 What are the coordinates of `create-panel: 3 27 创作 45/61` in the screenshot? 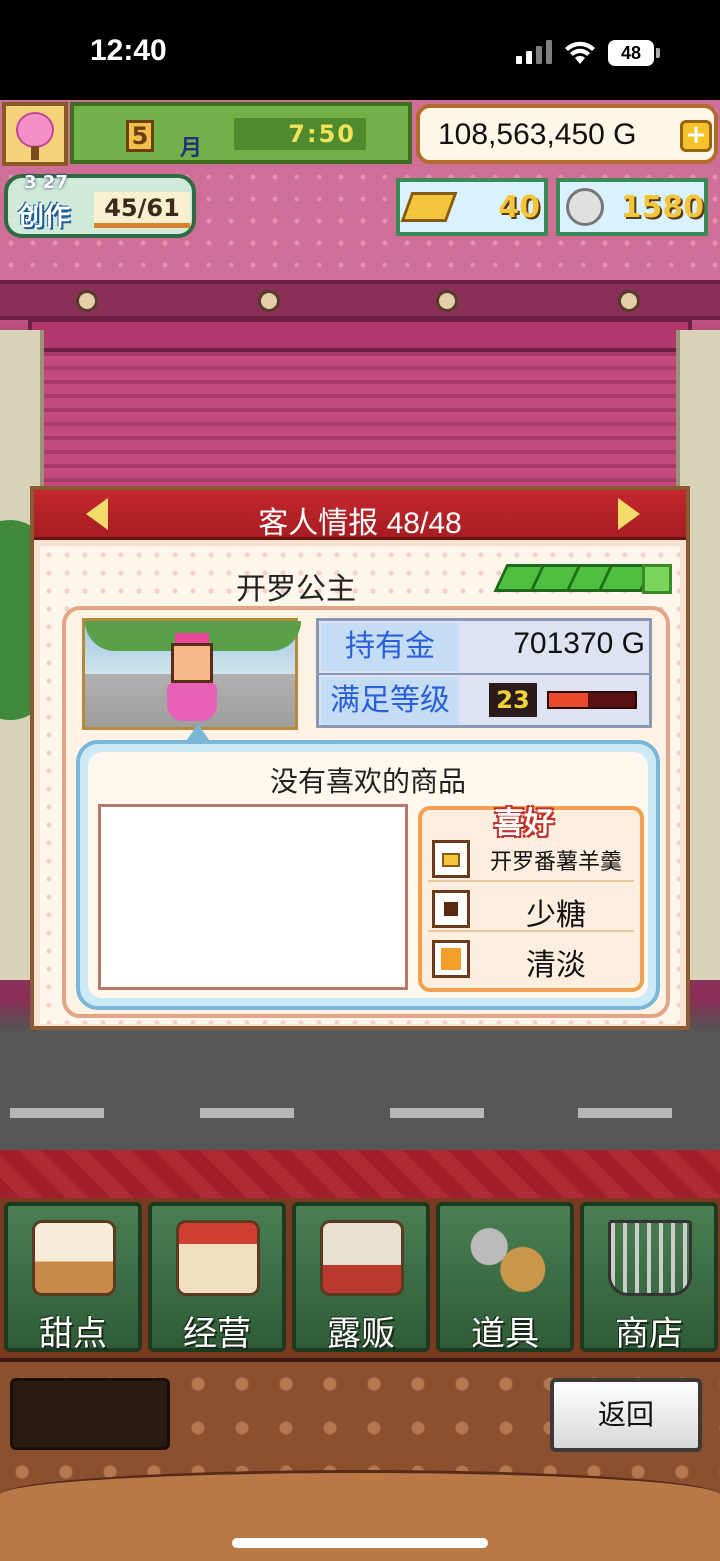 It's located at (100, 205).